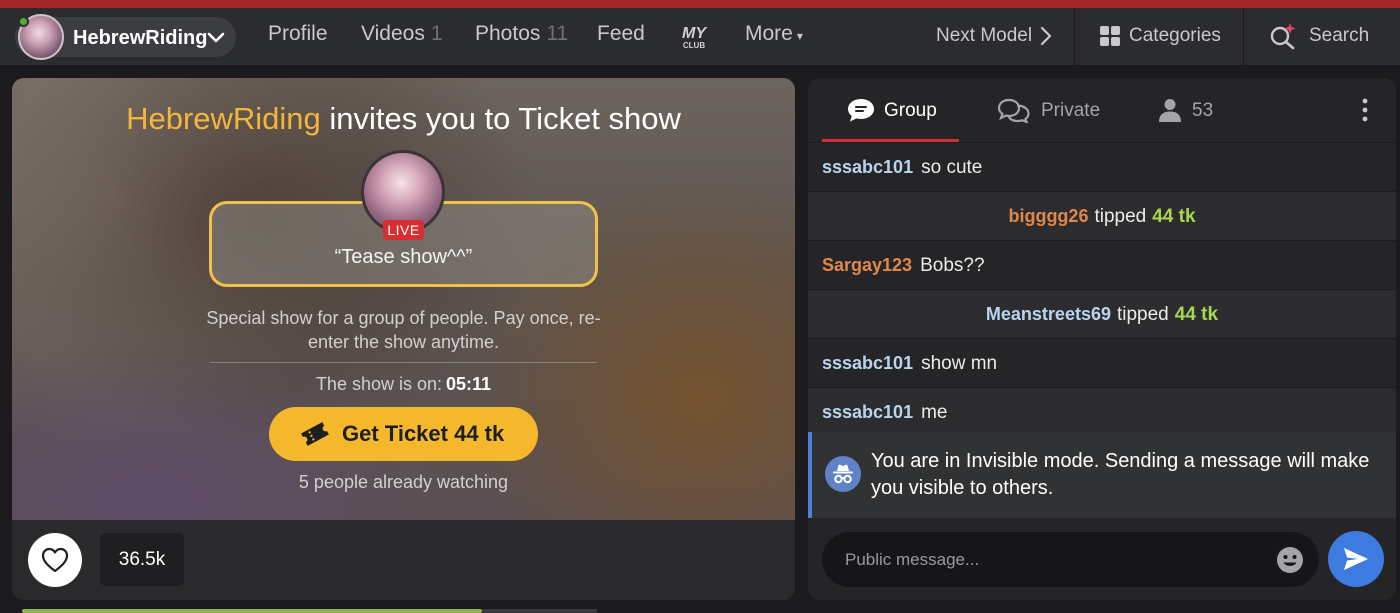 This screenshot has width=1400, height=613. Describe the element at coordinates (223, 118) in the screenshot. I see `invite-model-name: HebrewRiding` at that location.